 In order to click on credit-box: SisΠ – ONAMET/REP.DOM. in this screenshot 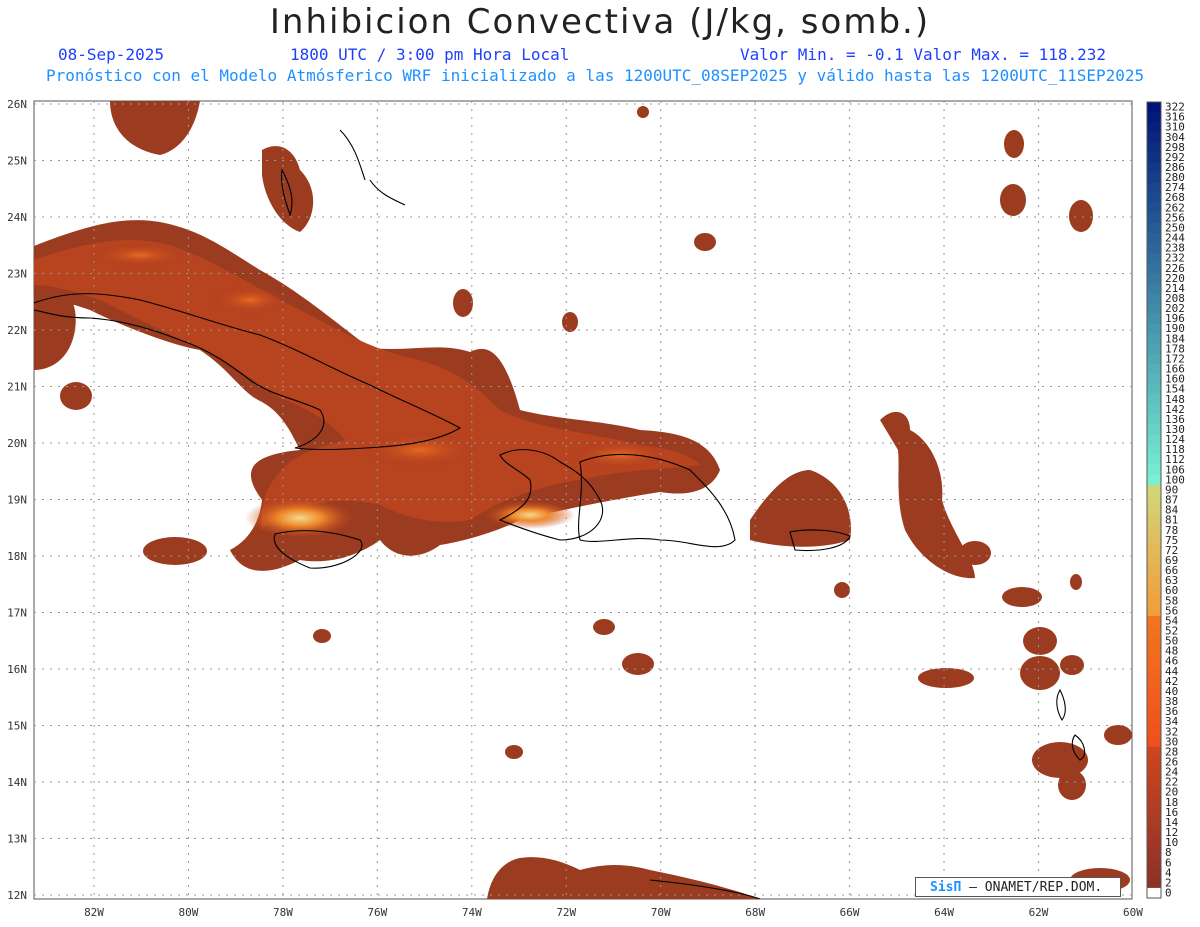, I will do `click(1018, 887)`.